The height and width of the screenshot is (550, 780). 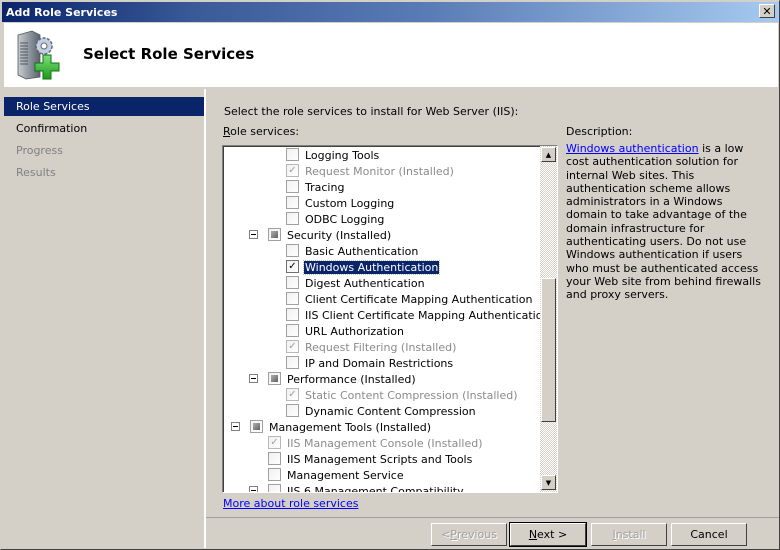 What do you see at coordinates (342, 155) in the screenshot?
I see `tree-item-label: Logging Tools` at bounding box center [342, 155].